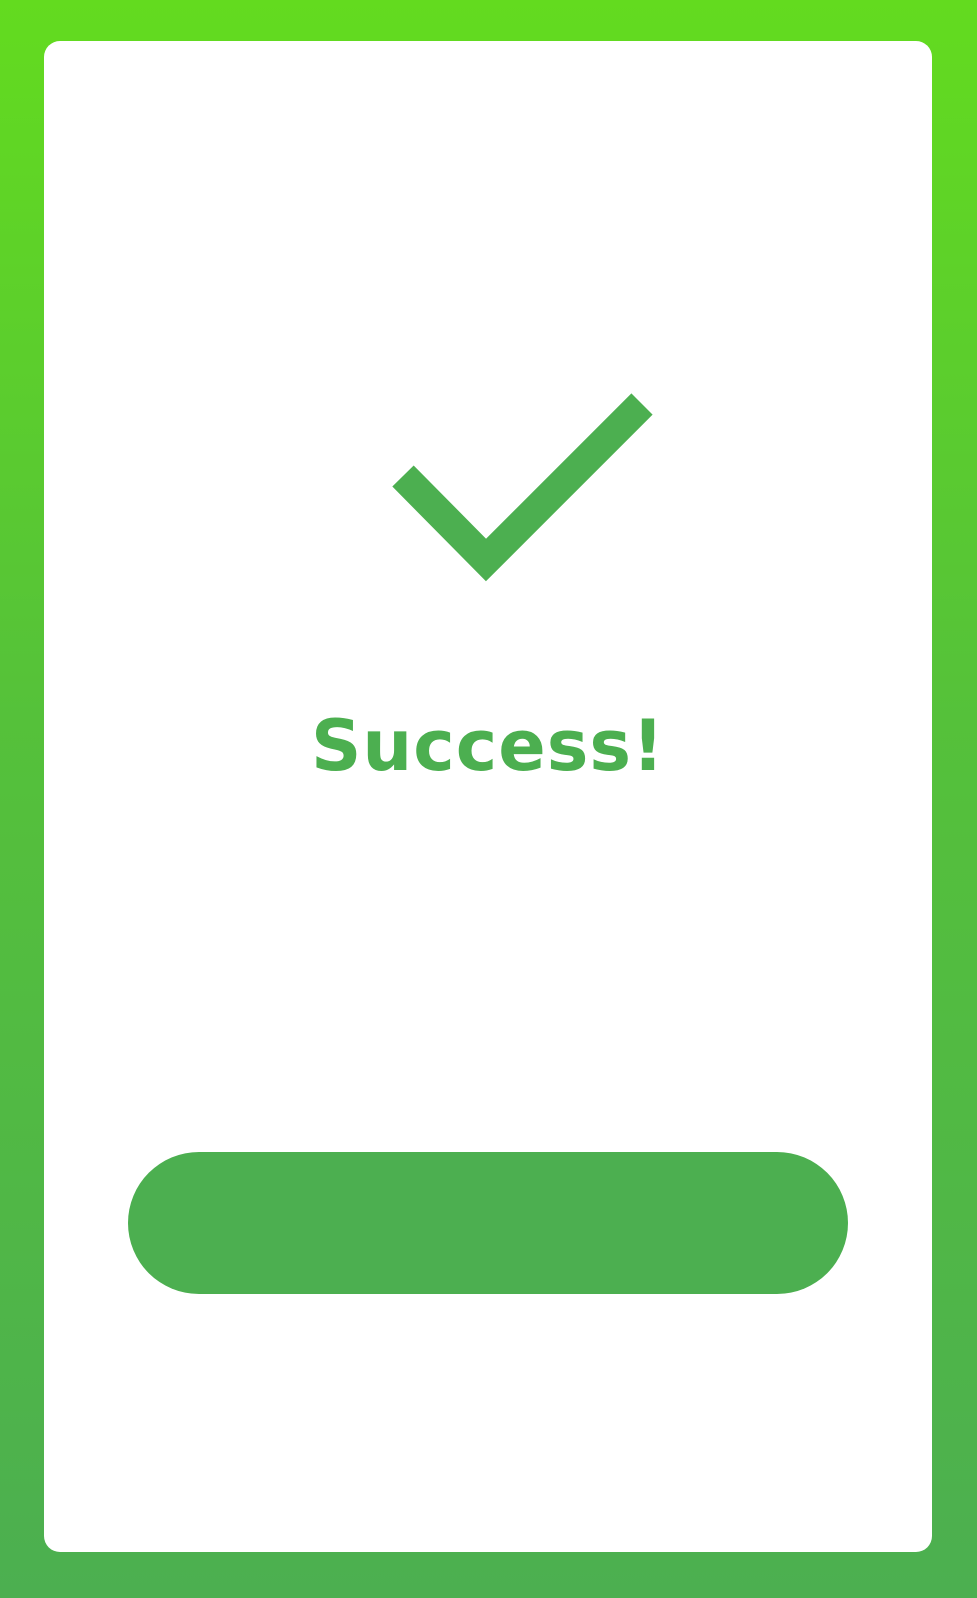 Image resolution: width=977 pixels, height=1598 pixels. I want to click on checkmark-icon, so click(522, 487).